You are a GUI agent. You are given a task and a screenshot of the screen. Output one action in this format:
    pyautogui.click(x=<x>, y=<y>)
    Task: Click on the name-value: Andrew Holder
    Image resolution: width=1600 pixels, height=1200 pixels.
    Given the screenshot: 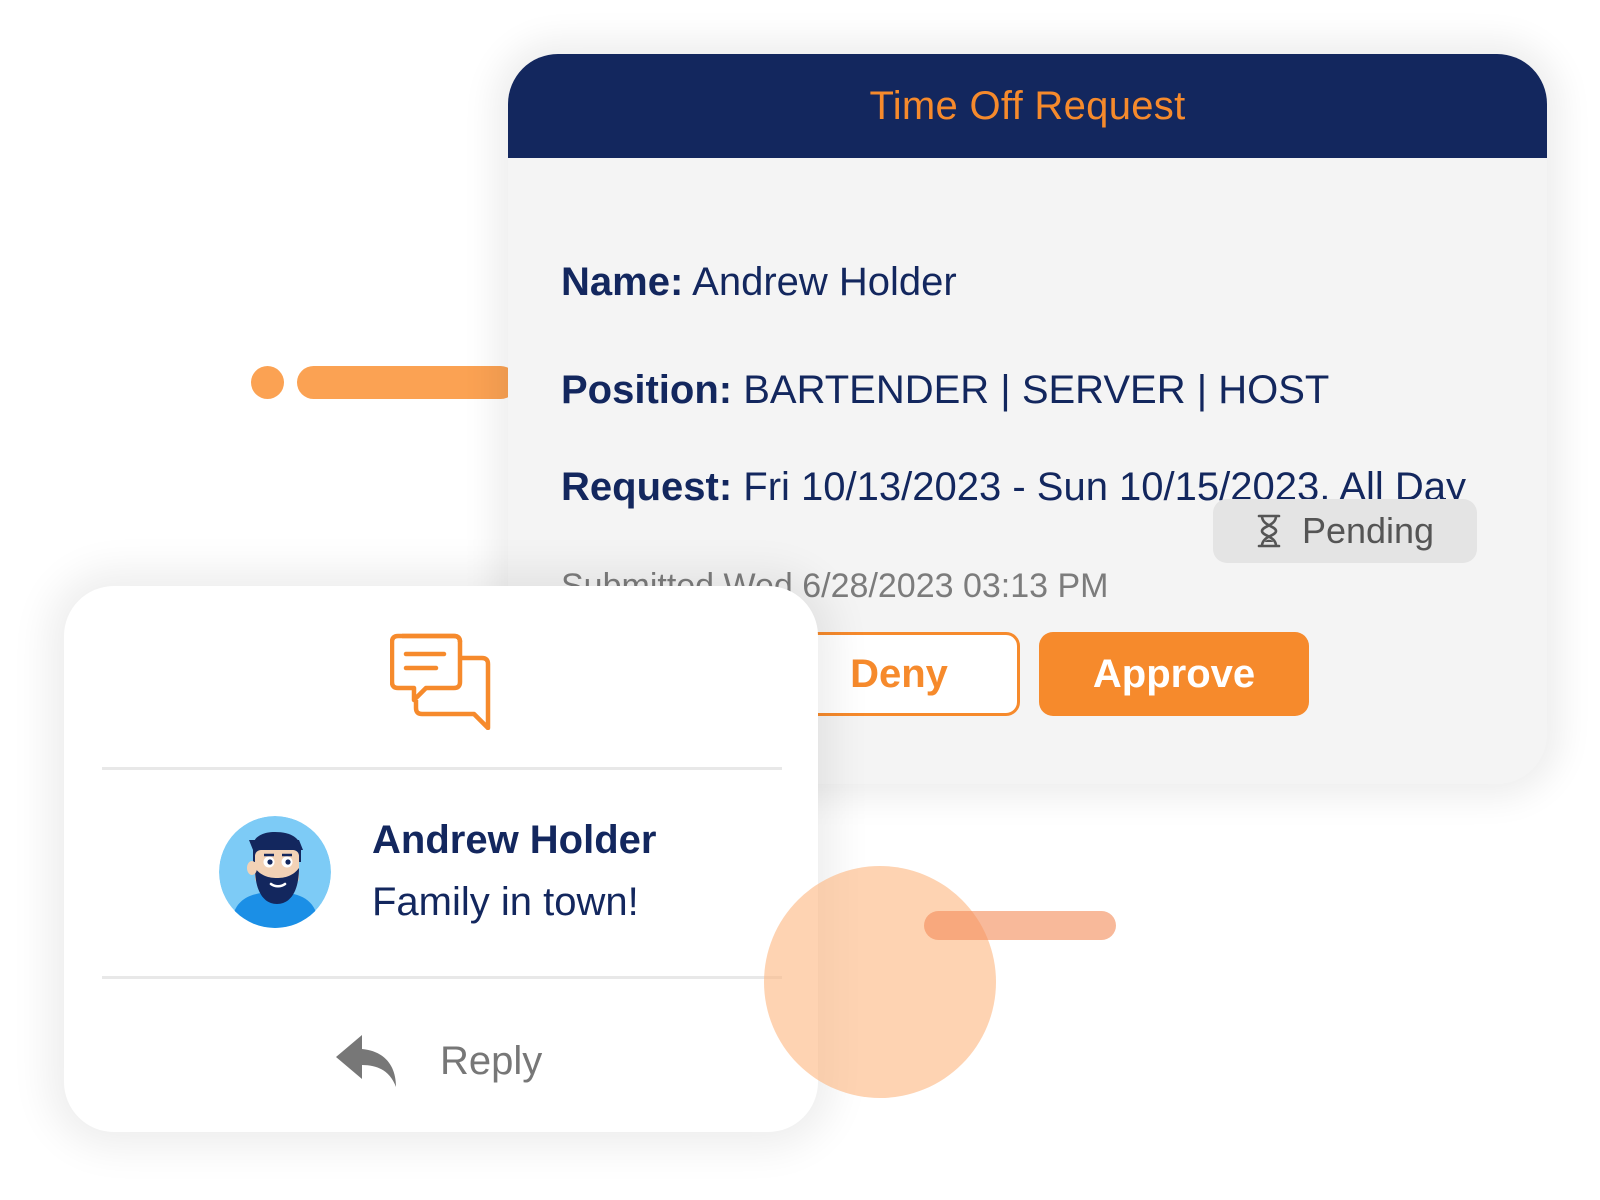 What is the action you would take?
    pyautogui.click(x=824, y=282)
    